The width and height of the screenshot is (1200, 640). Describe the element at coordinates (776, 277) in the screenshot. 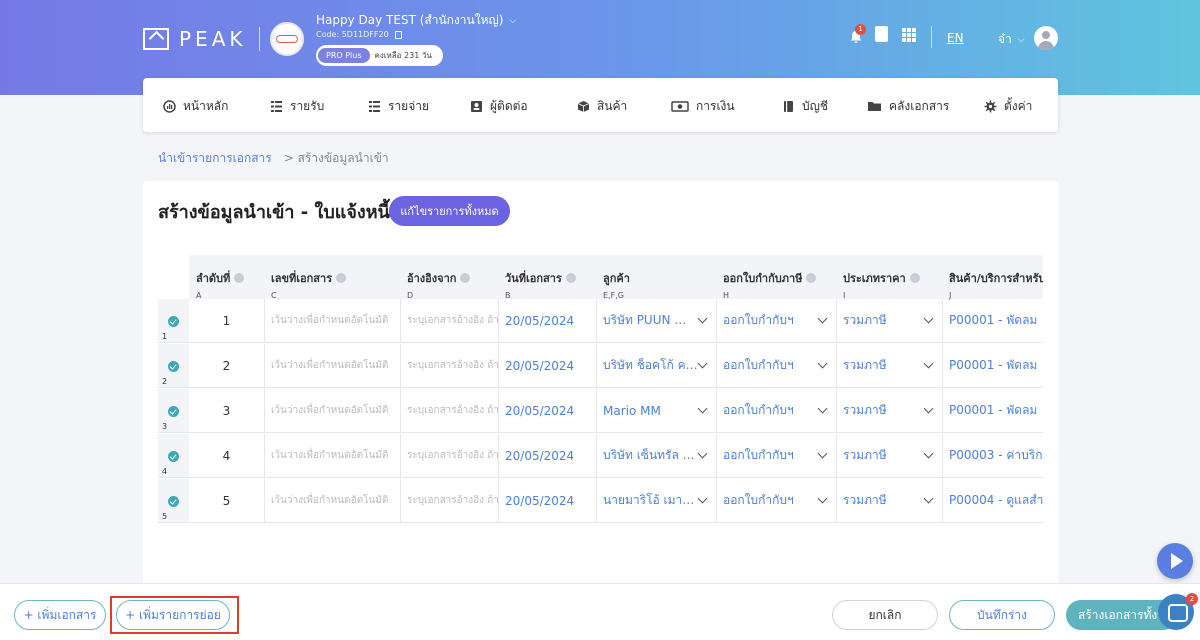

I see `column-header-tax-invoice: ออกใบกำกับภาษี H` at that location.